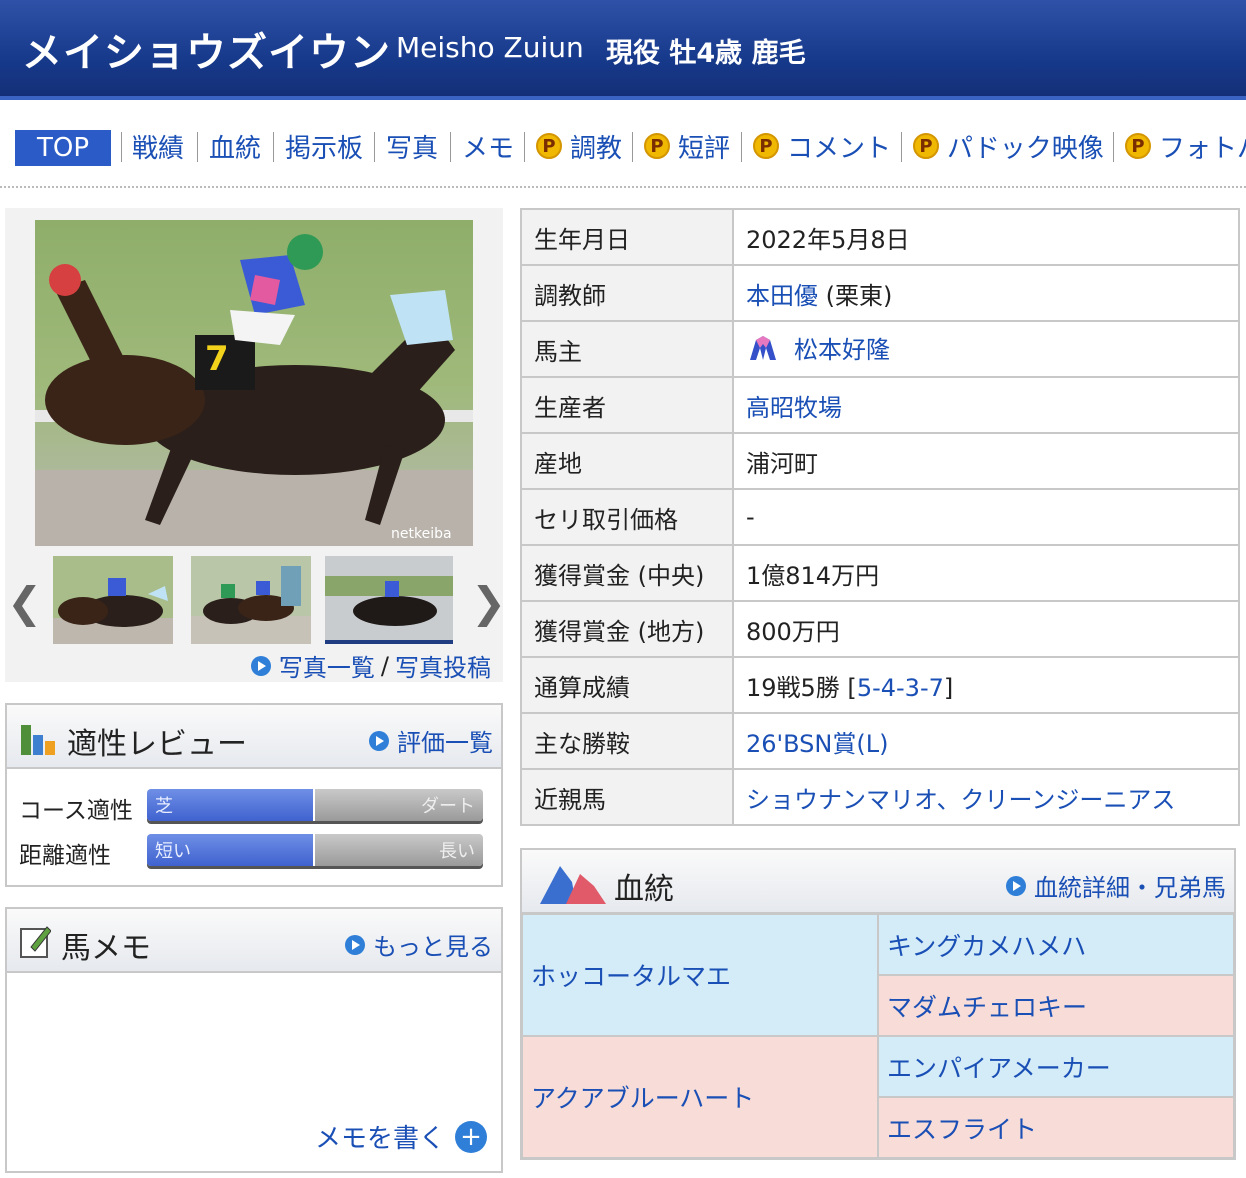  I want to click on tab-training: P 調教, so click(579, 146).